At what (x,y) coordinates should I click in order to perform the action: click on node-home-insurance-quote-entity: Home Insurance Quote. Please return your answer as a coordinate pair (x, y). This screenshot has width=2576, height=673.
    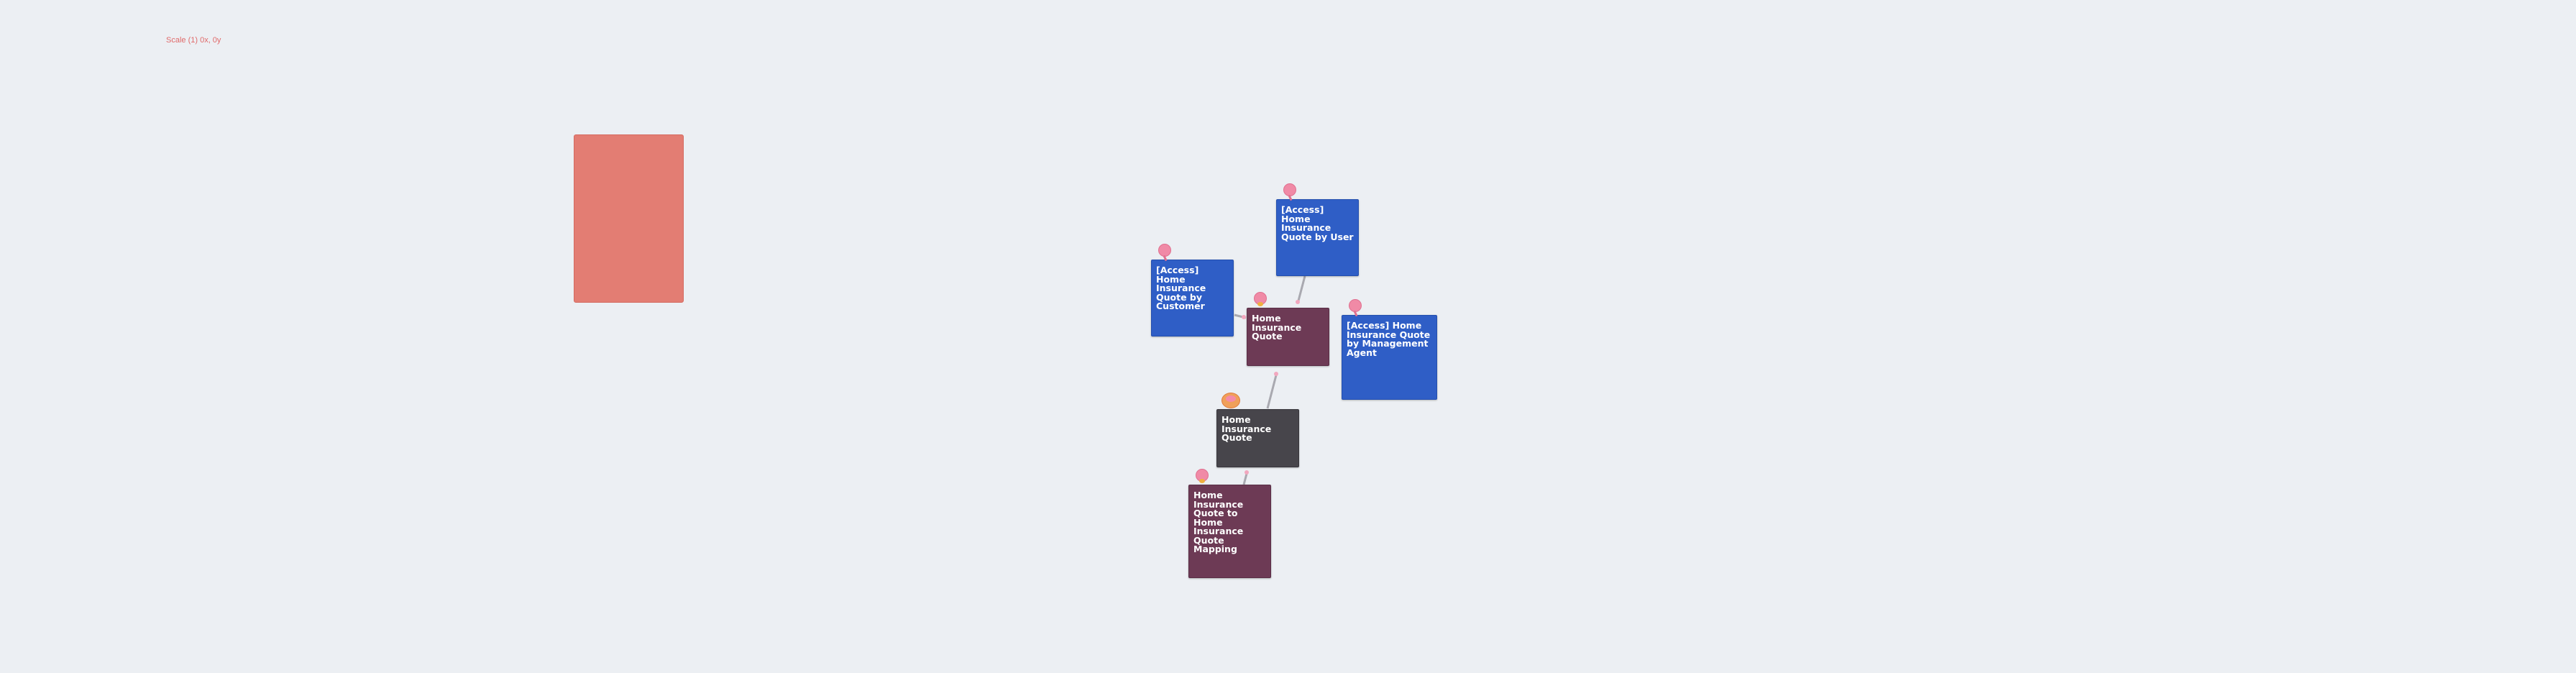
    Looking at the image, I should click on (1288, 337).